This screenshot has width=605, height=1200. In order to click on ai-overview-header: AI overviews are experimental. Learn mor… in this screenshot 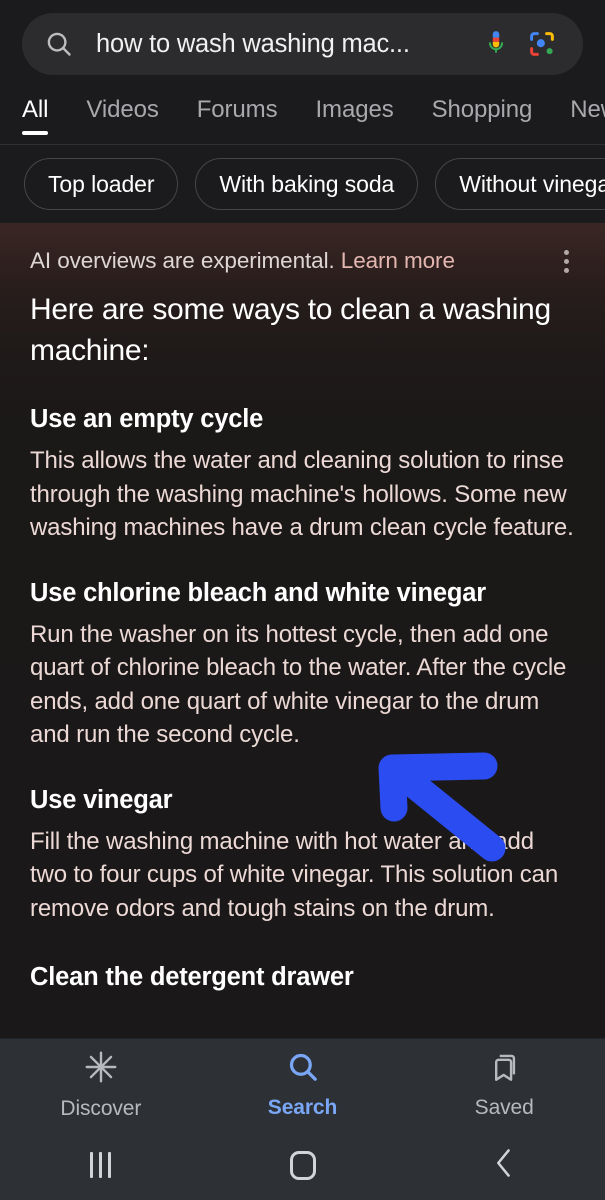, I will do `click(302, 251)`.